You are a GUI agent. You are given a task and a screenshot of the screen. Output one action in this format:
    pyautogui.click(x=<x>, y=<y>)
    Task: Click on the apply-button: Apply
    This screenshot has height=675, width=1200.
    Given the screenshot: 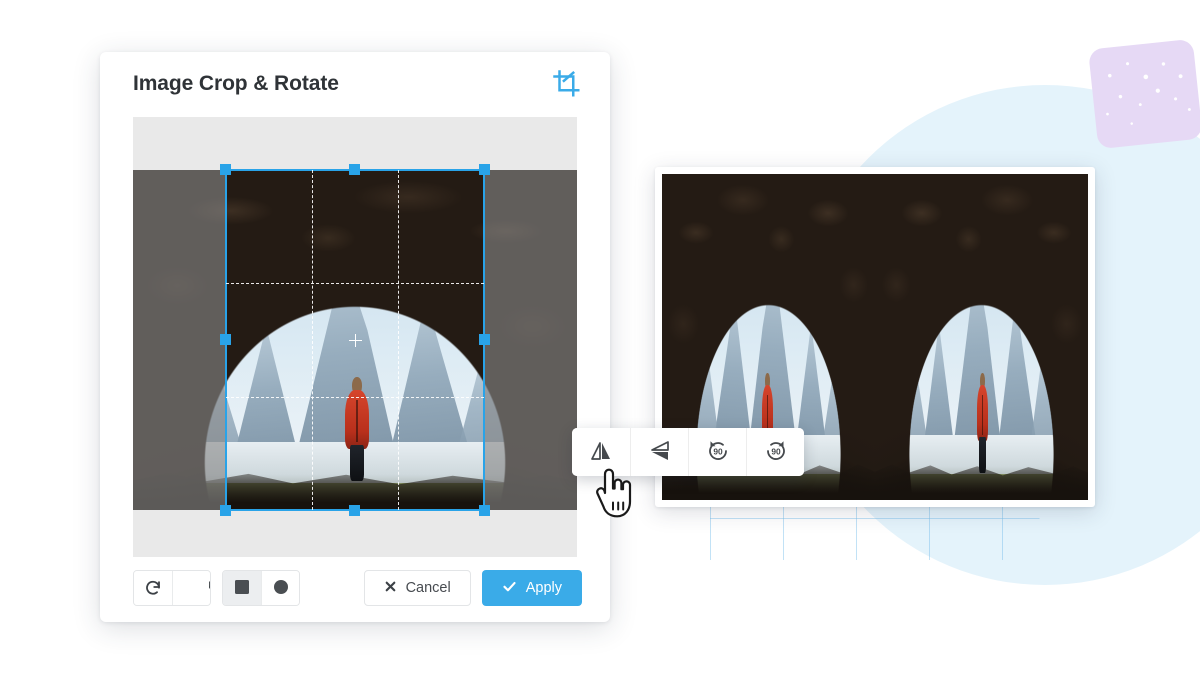 What is the action you would take?
    pyautogui.click(x=531, y=588)
    